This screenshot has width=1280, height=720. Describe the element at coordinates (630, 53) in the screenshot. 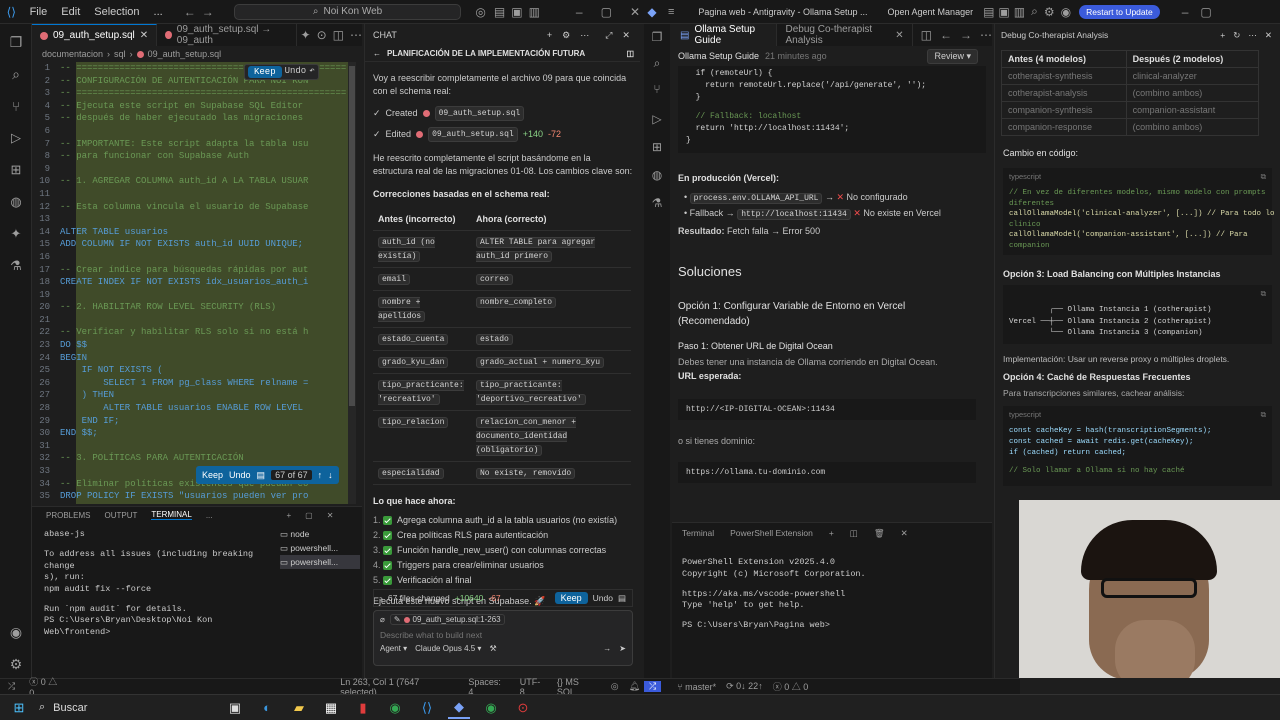

I see `chat-session-icon: ◫` at that location.